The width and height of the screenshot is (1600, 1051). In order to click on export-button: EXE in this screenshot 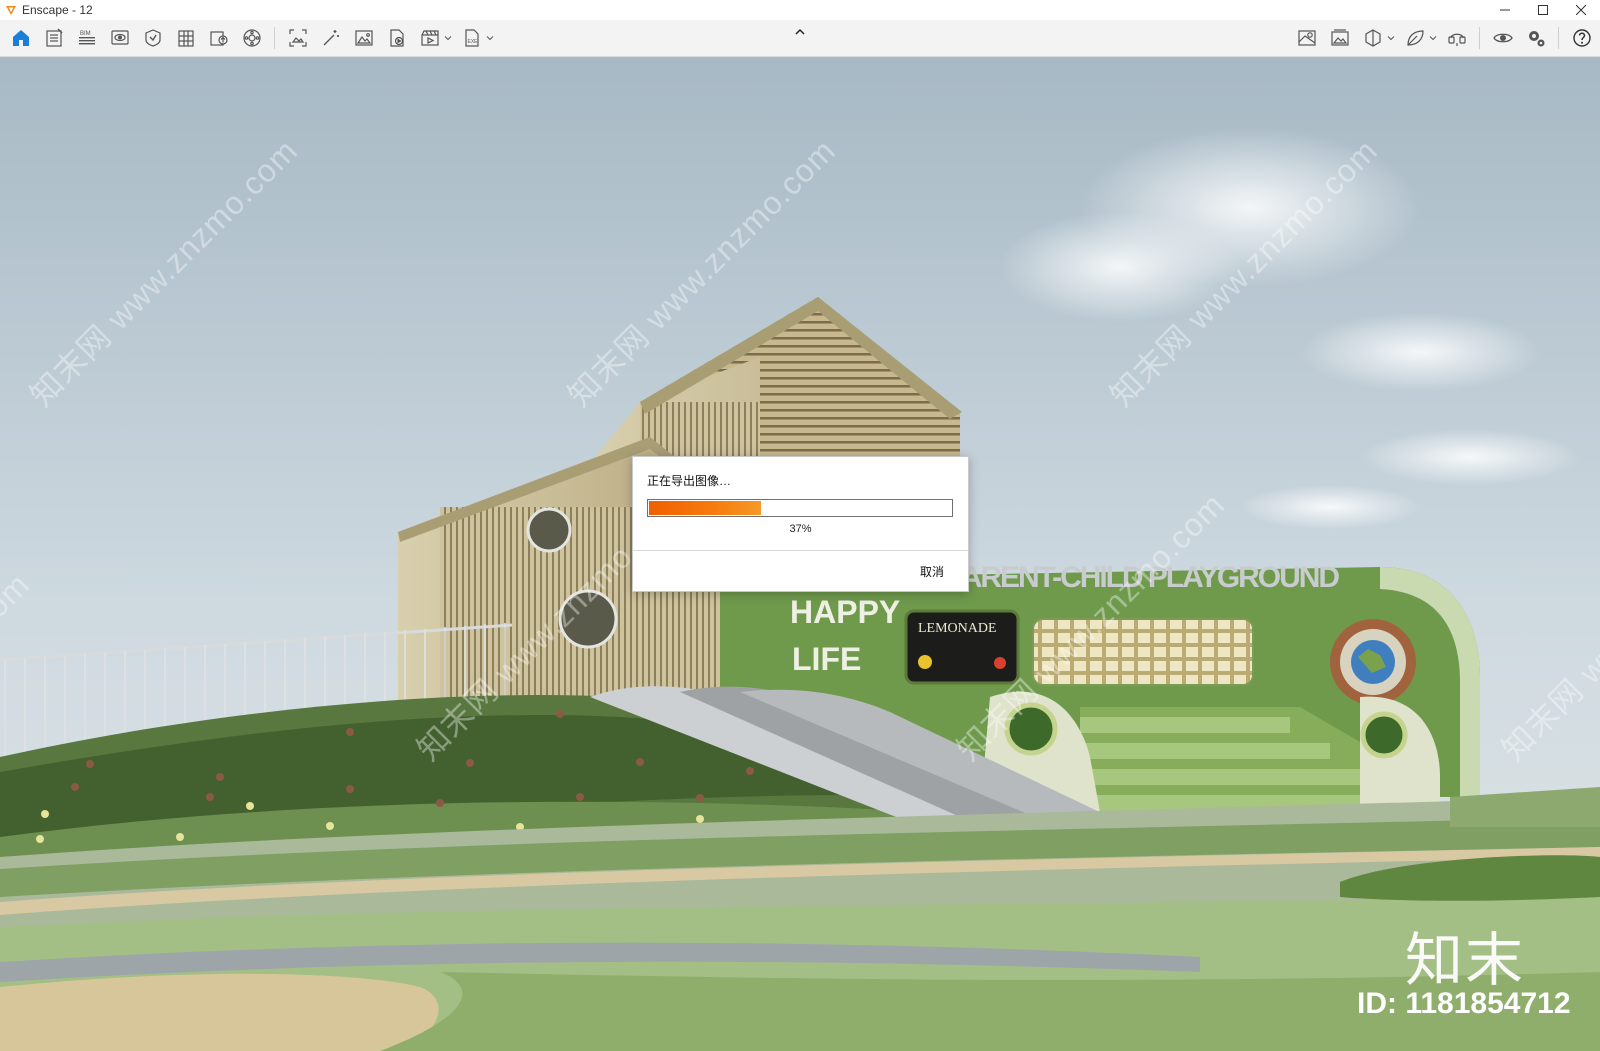, I will do `click(472, 38)`.